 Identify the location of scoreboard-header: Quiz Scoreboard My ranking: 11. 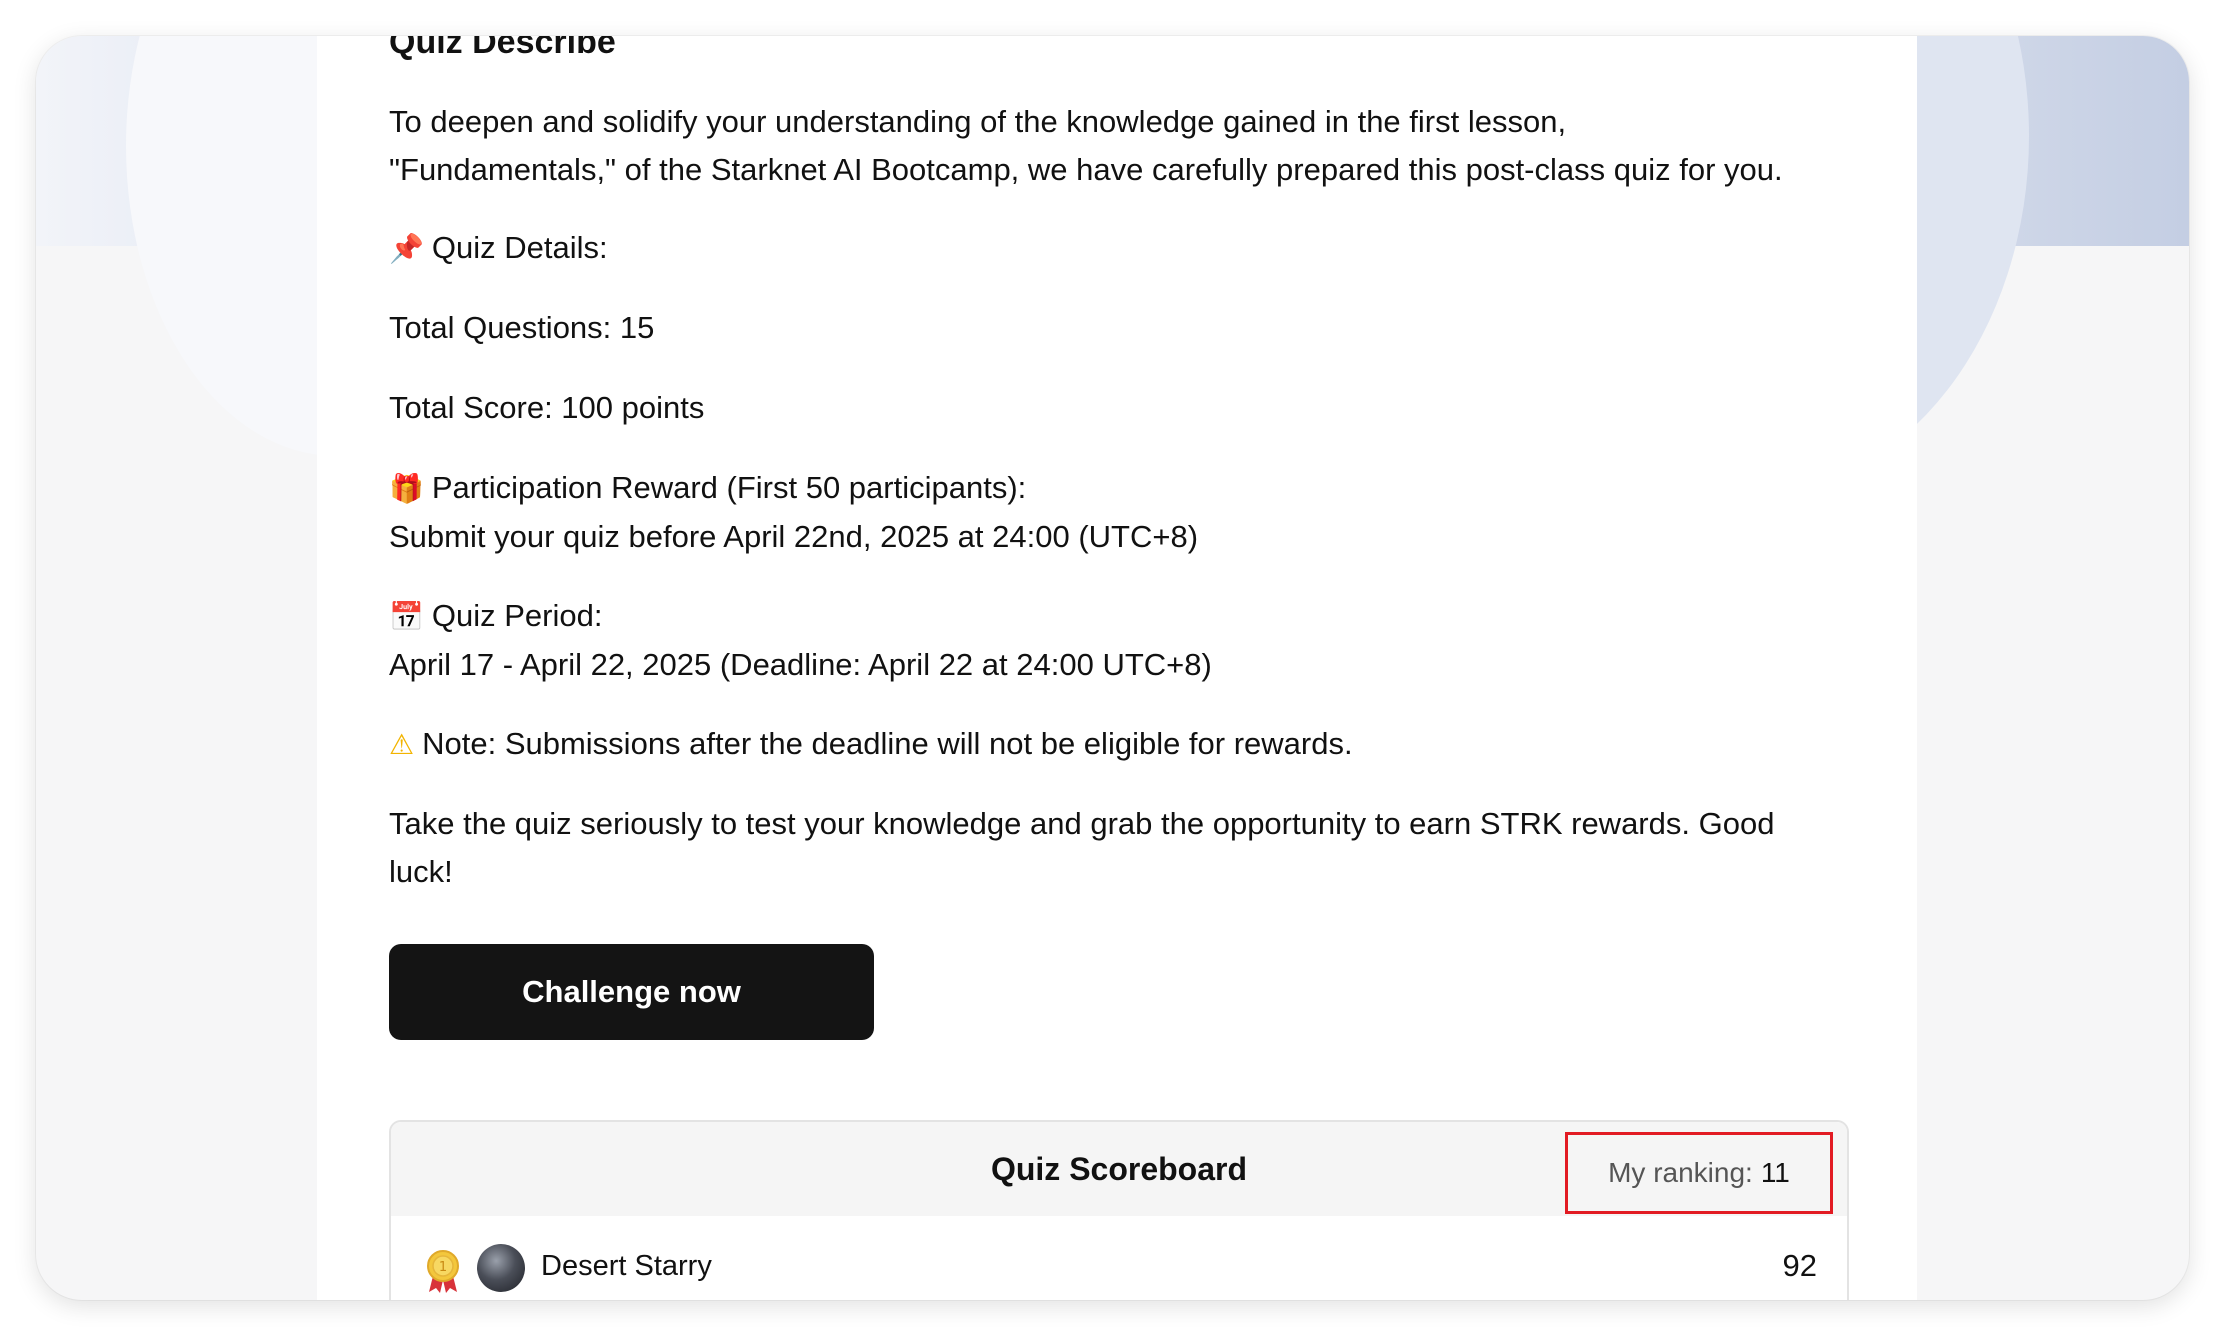
(1119, 1169).